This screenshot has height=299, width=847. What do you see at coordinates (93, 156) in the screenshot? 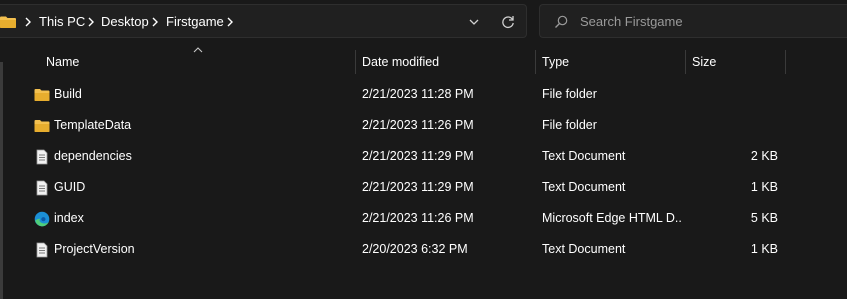
I see `file-name: dependencies` at bounding box center [93, 156].